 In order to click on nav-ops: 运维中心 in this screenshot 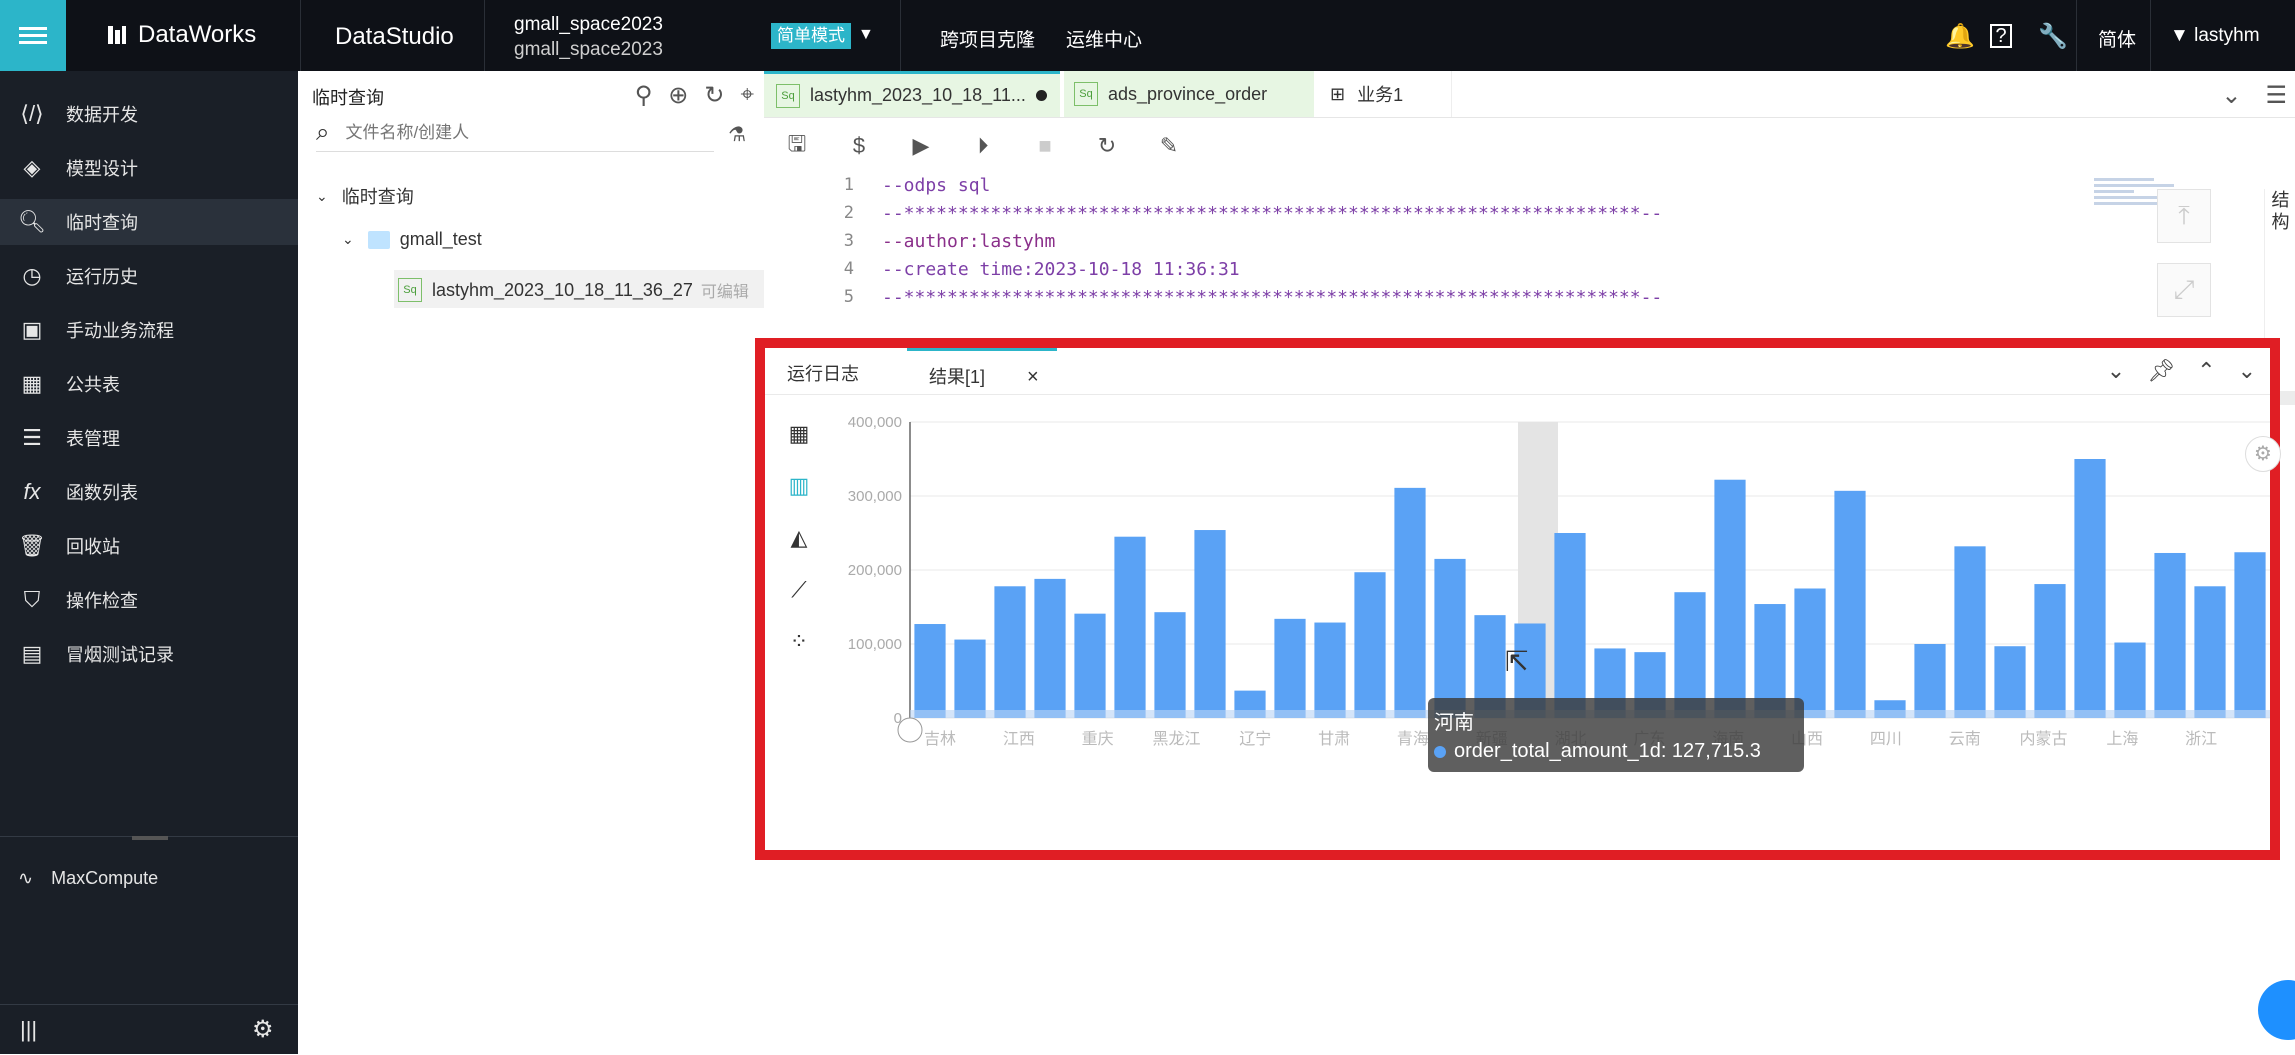, I will do `click(1104, 38)`.